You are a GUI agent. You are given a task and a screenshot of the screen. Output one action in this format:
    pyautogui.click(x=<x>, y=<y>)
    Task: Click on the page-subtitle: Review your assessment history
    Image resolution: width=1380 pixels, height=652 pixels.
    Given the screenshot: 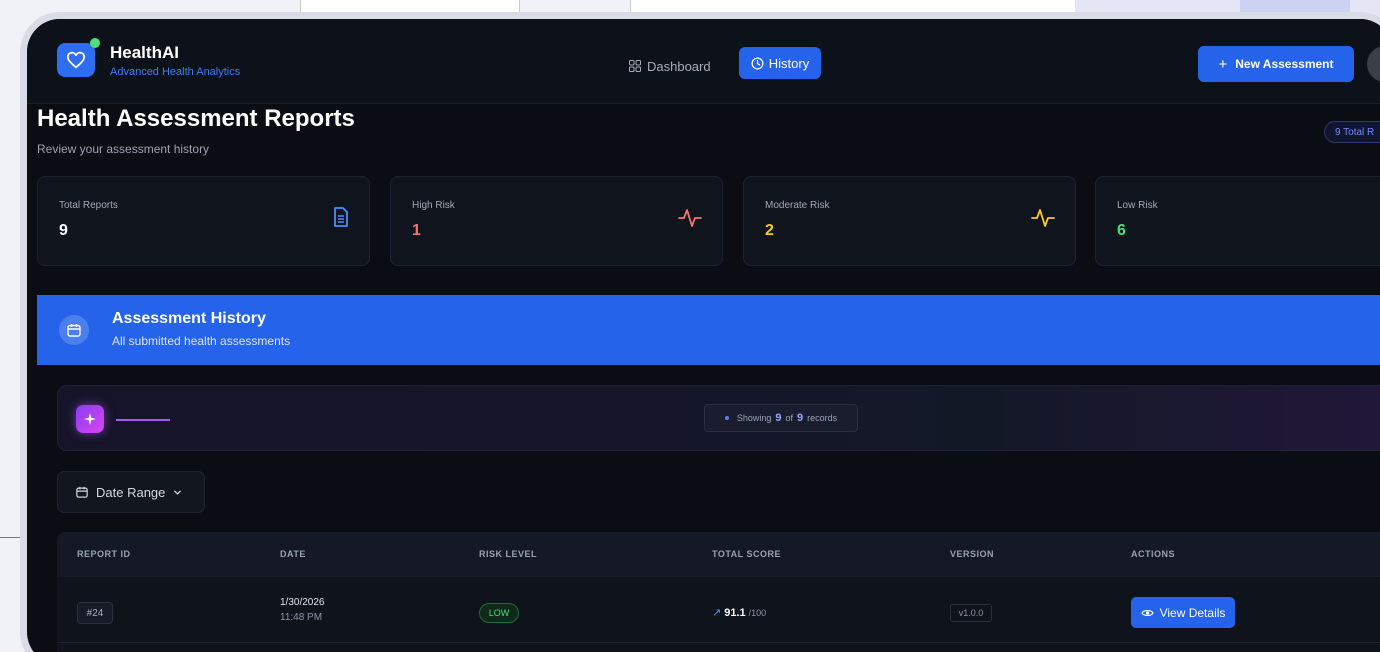 What is the action you would take?
    pyautogui.click(x=123, y=149)
    